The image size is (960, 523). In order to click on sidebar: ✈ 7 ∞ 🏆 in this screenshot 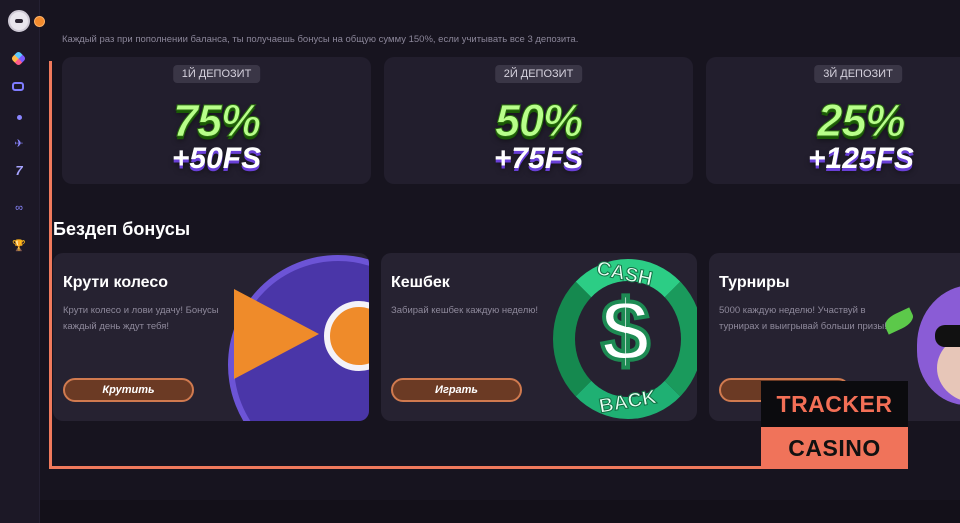, I will do `click(22, 261)`.